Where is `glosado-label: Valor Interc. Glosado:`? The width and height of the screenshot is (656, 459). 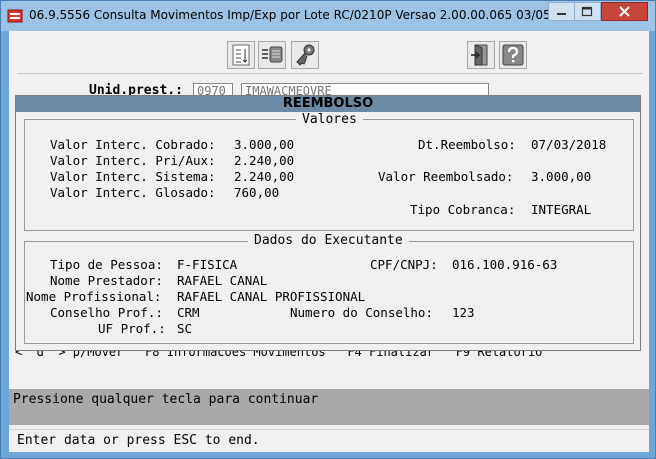
glosado-label: Valor Interc. Glosado: is located at coordinates (133, 192).